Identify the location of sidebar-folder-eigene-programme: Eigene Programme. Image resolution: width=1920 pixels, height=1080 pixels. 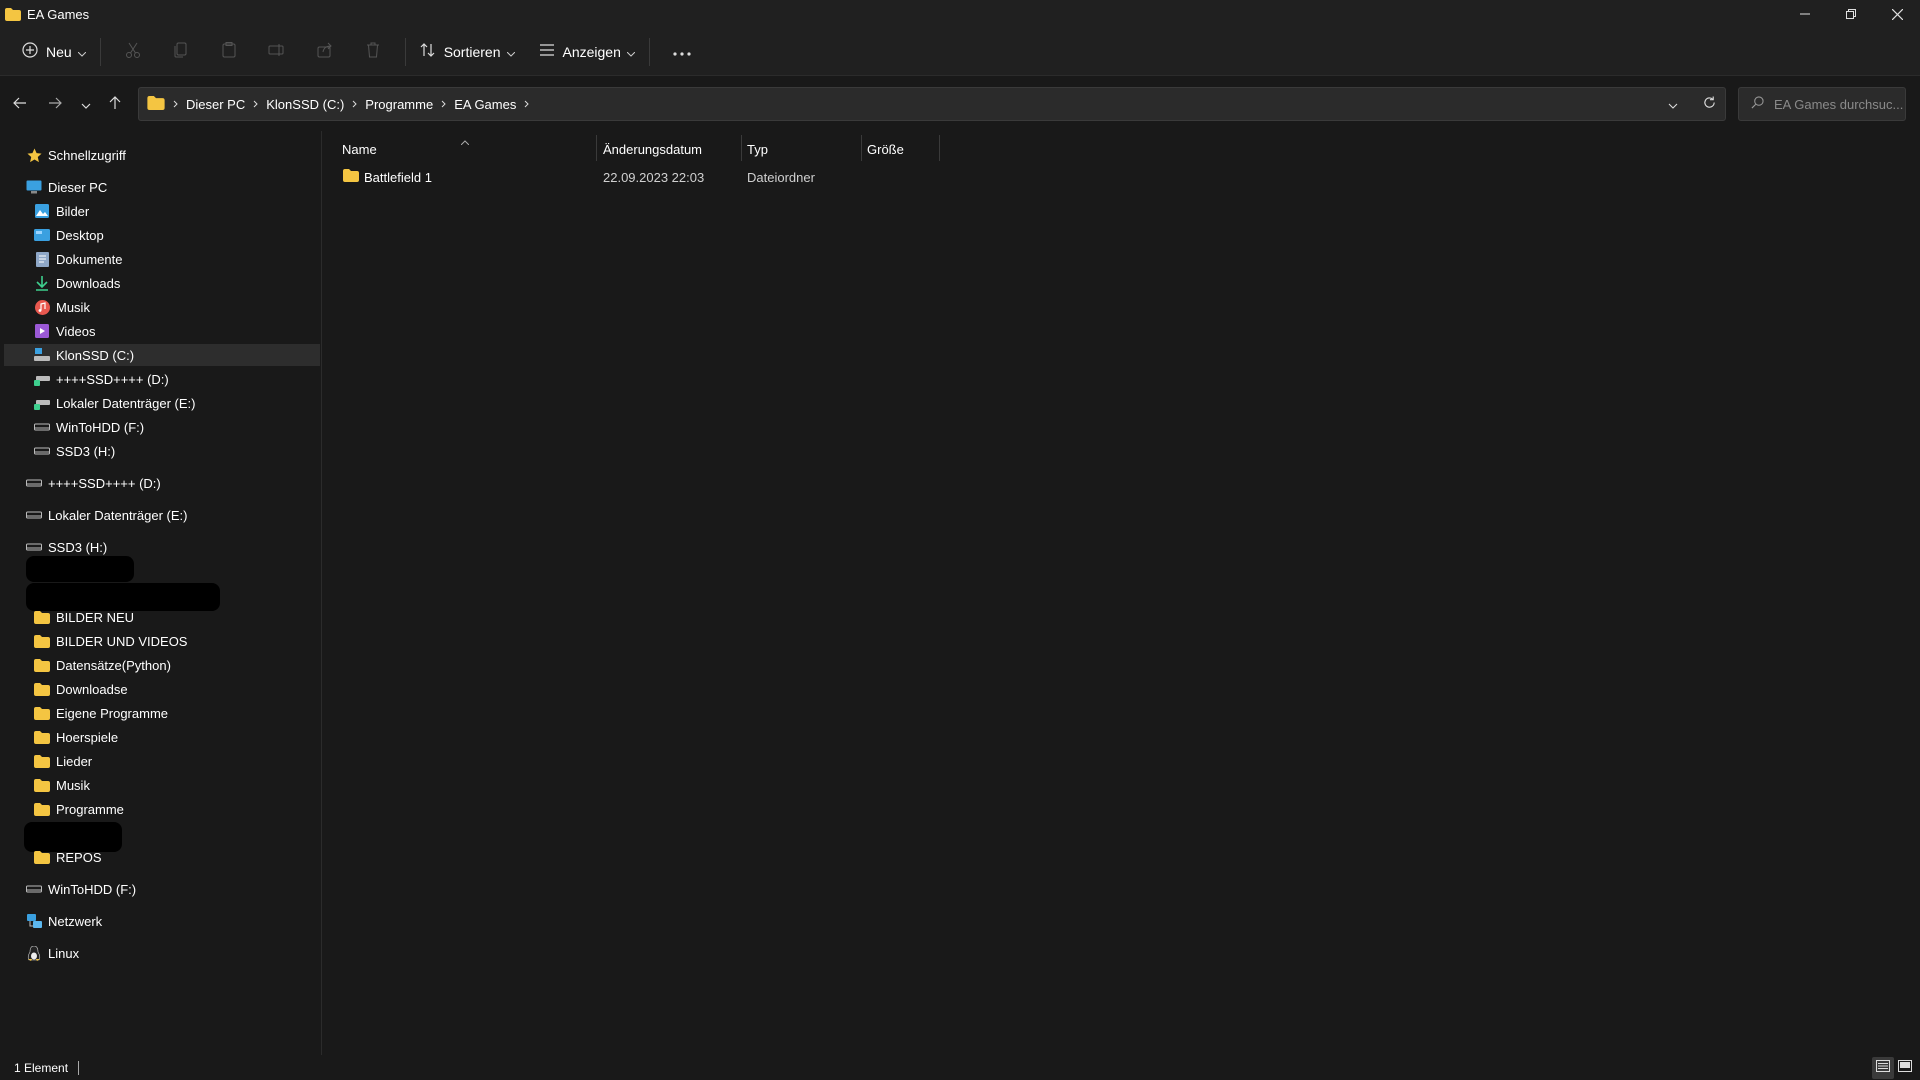
(162, 713).